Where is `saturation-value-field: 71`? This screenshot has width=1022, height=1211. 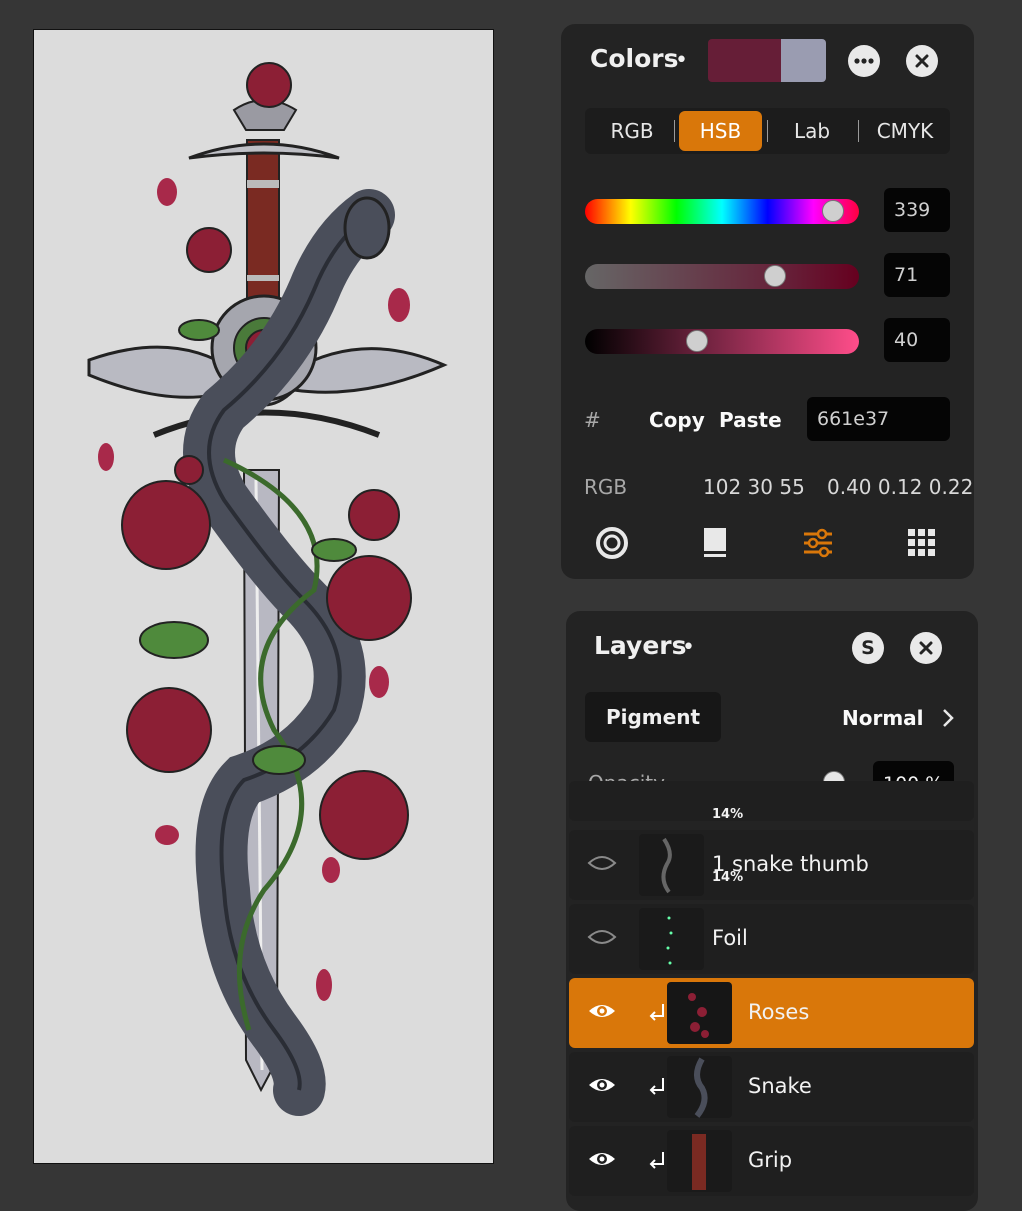 saturation-value-field: 71 is located at coordinates (917, 275).